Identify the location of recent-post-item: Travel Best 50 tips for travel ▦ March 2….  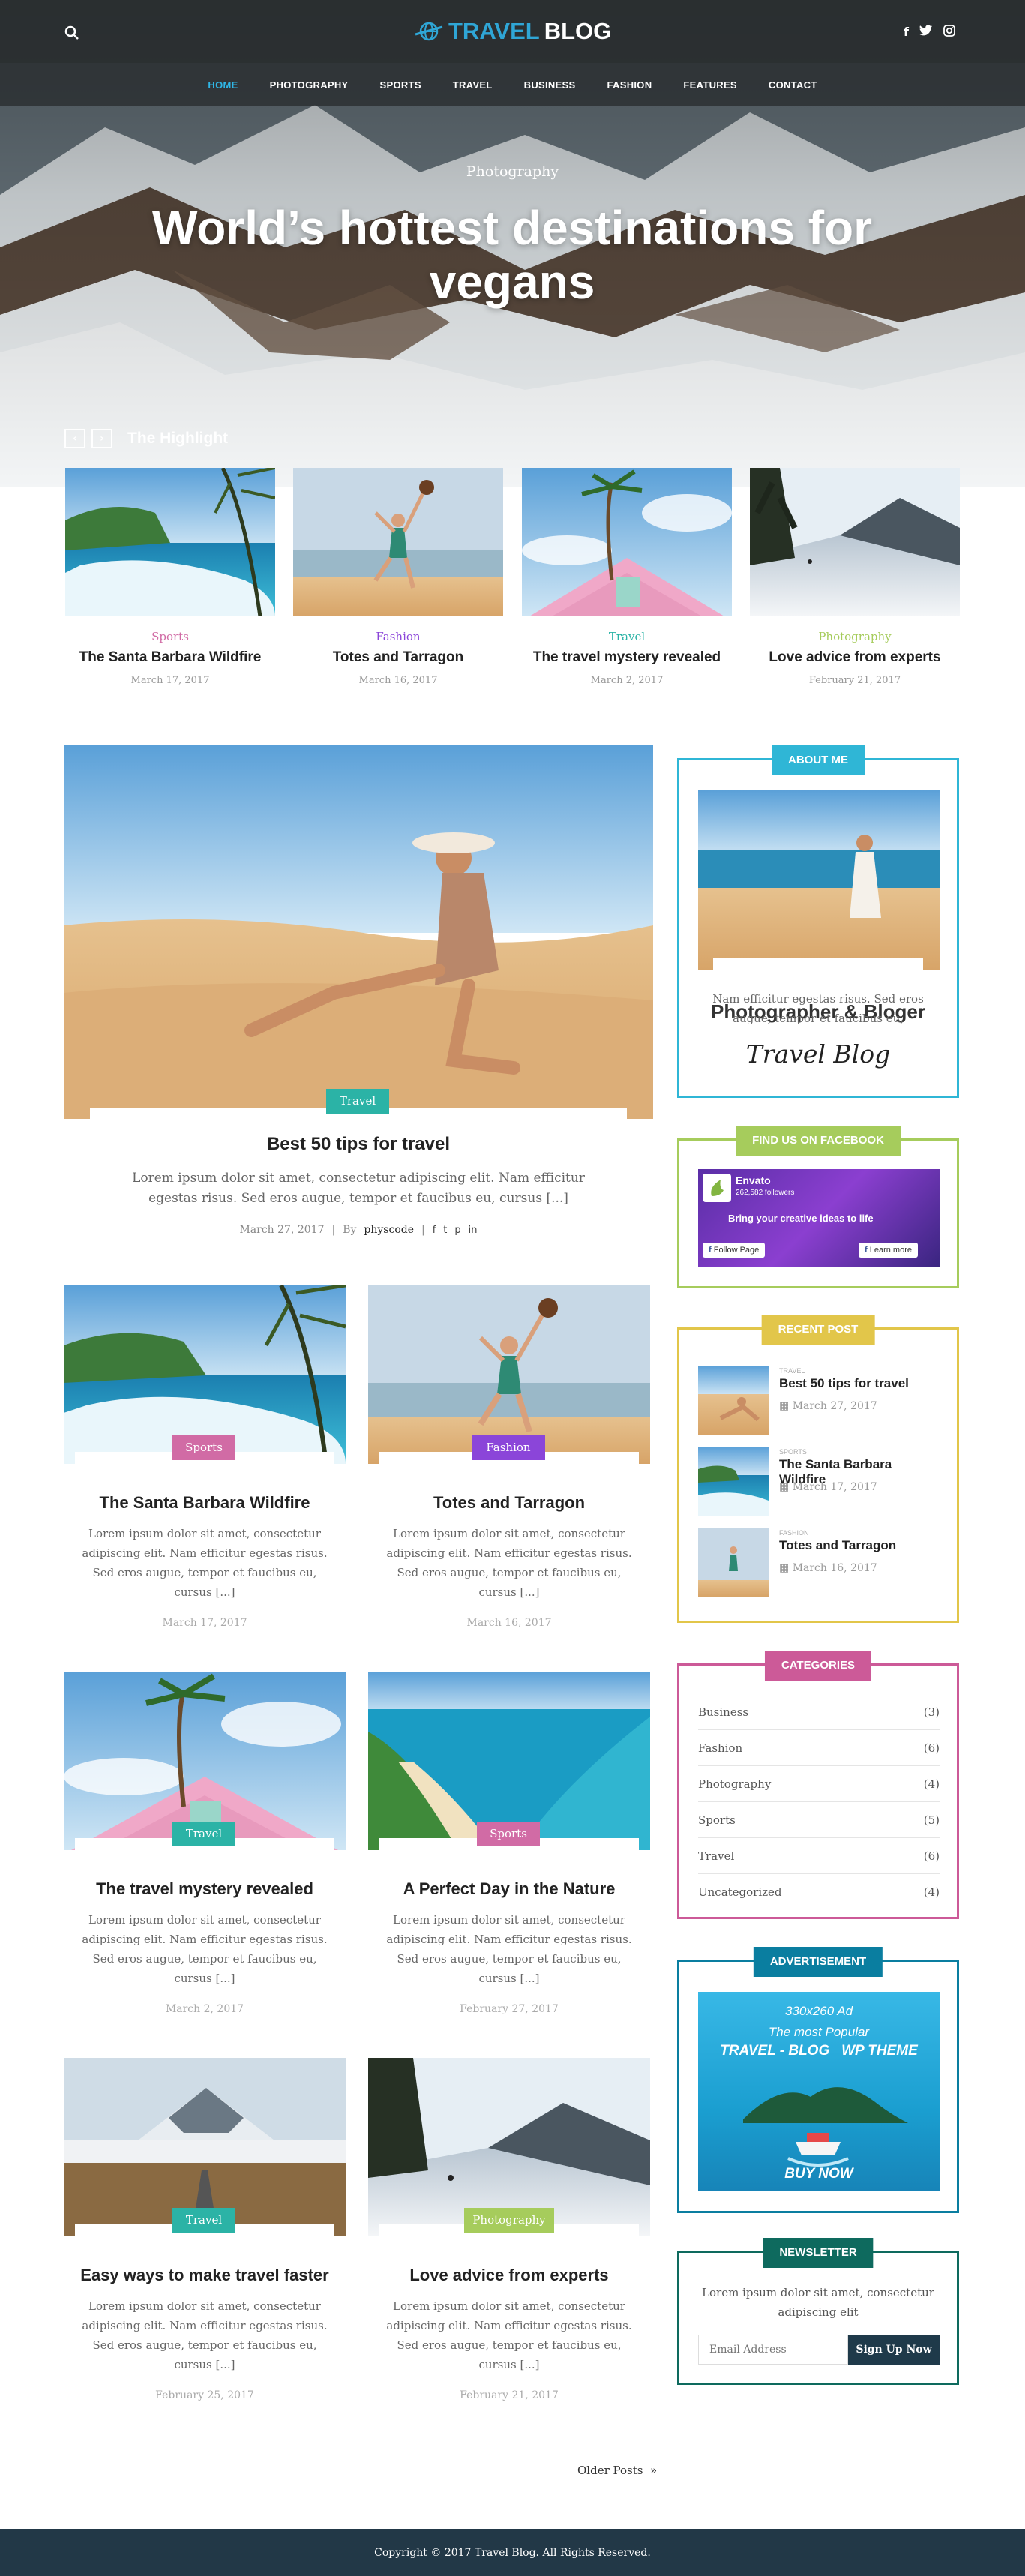
(818, 1402).